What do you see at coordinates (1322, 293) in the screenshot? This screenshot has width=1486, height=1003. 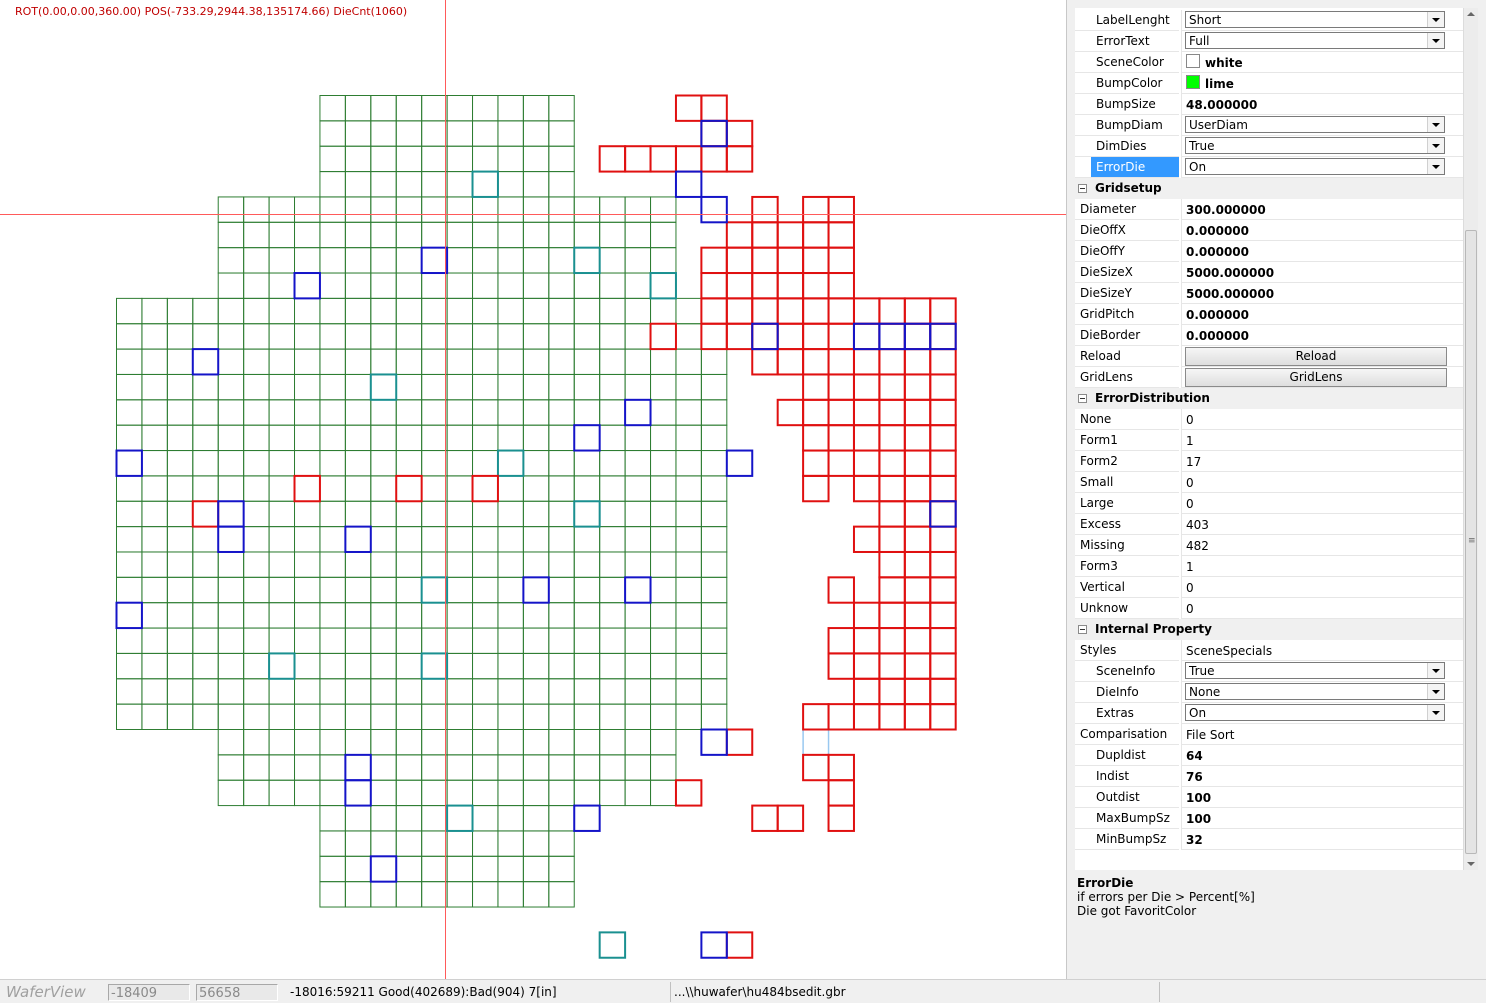 I see `property-value-cell: 5000.000000` at bounding box center [1322, 293].